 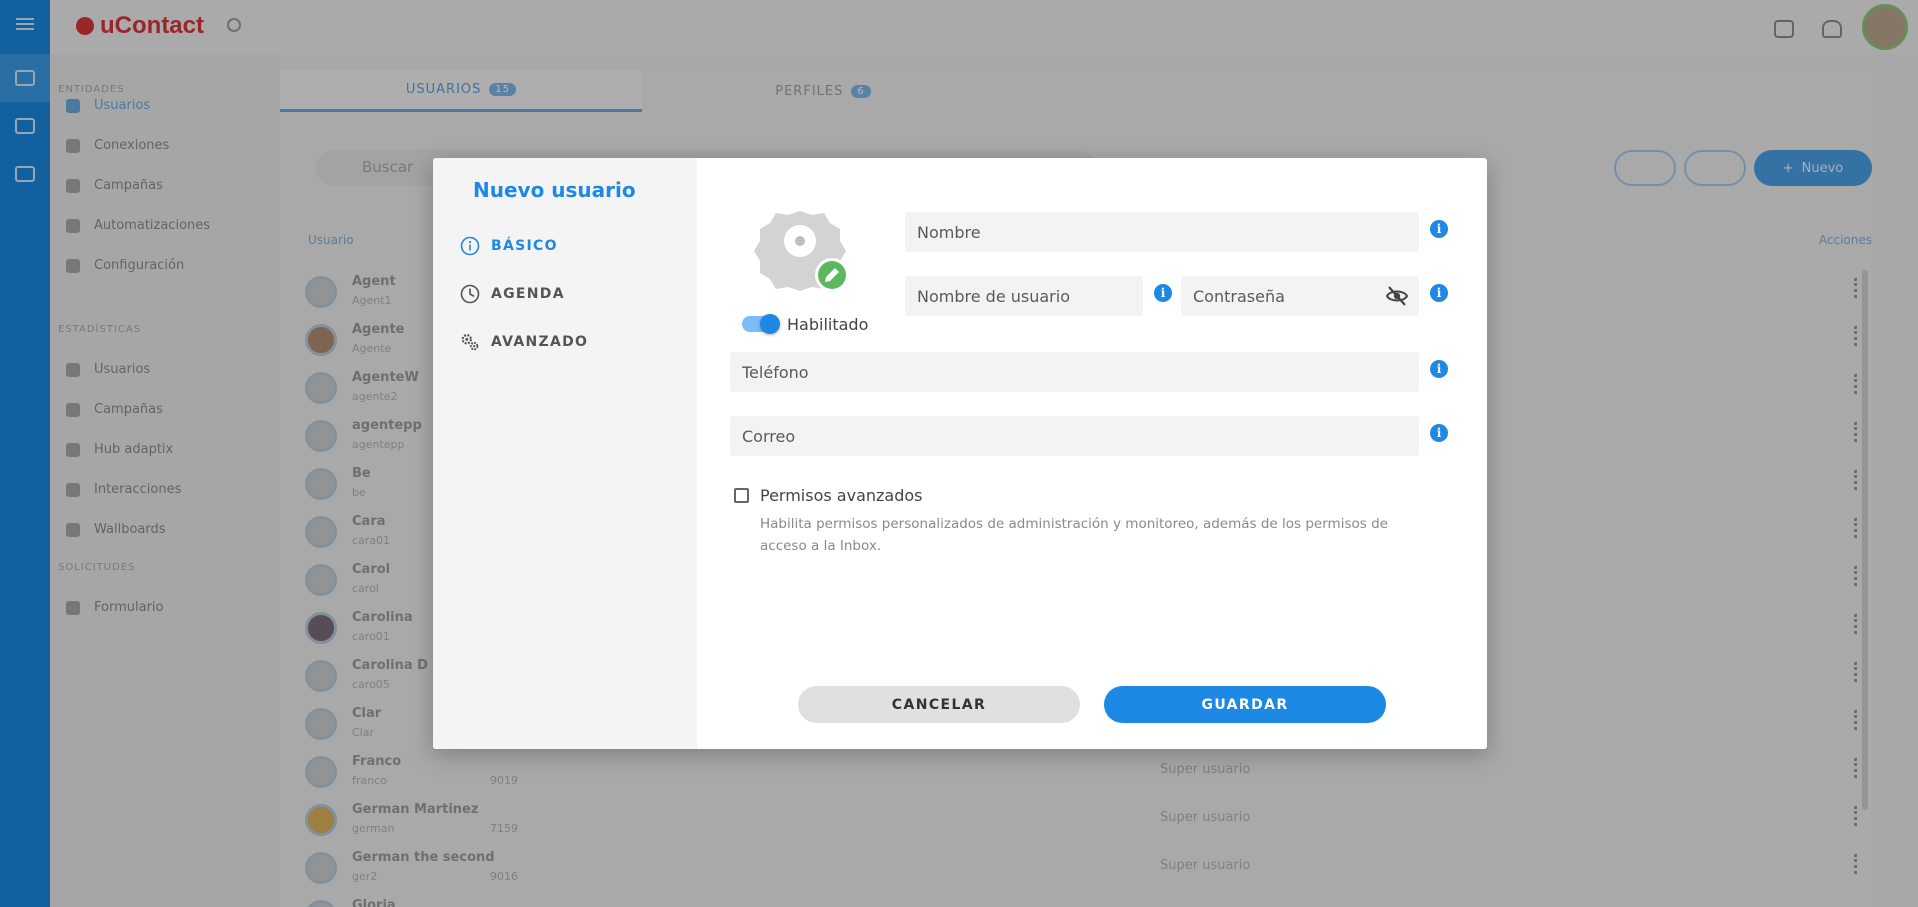 I want to click on username-info-icon: i, so click(x=1163, y=293).